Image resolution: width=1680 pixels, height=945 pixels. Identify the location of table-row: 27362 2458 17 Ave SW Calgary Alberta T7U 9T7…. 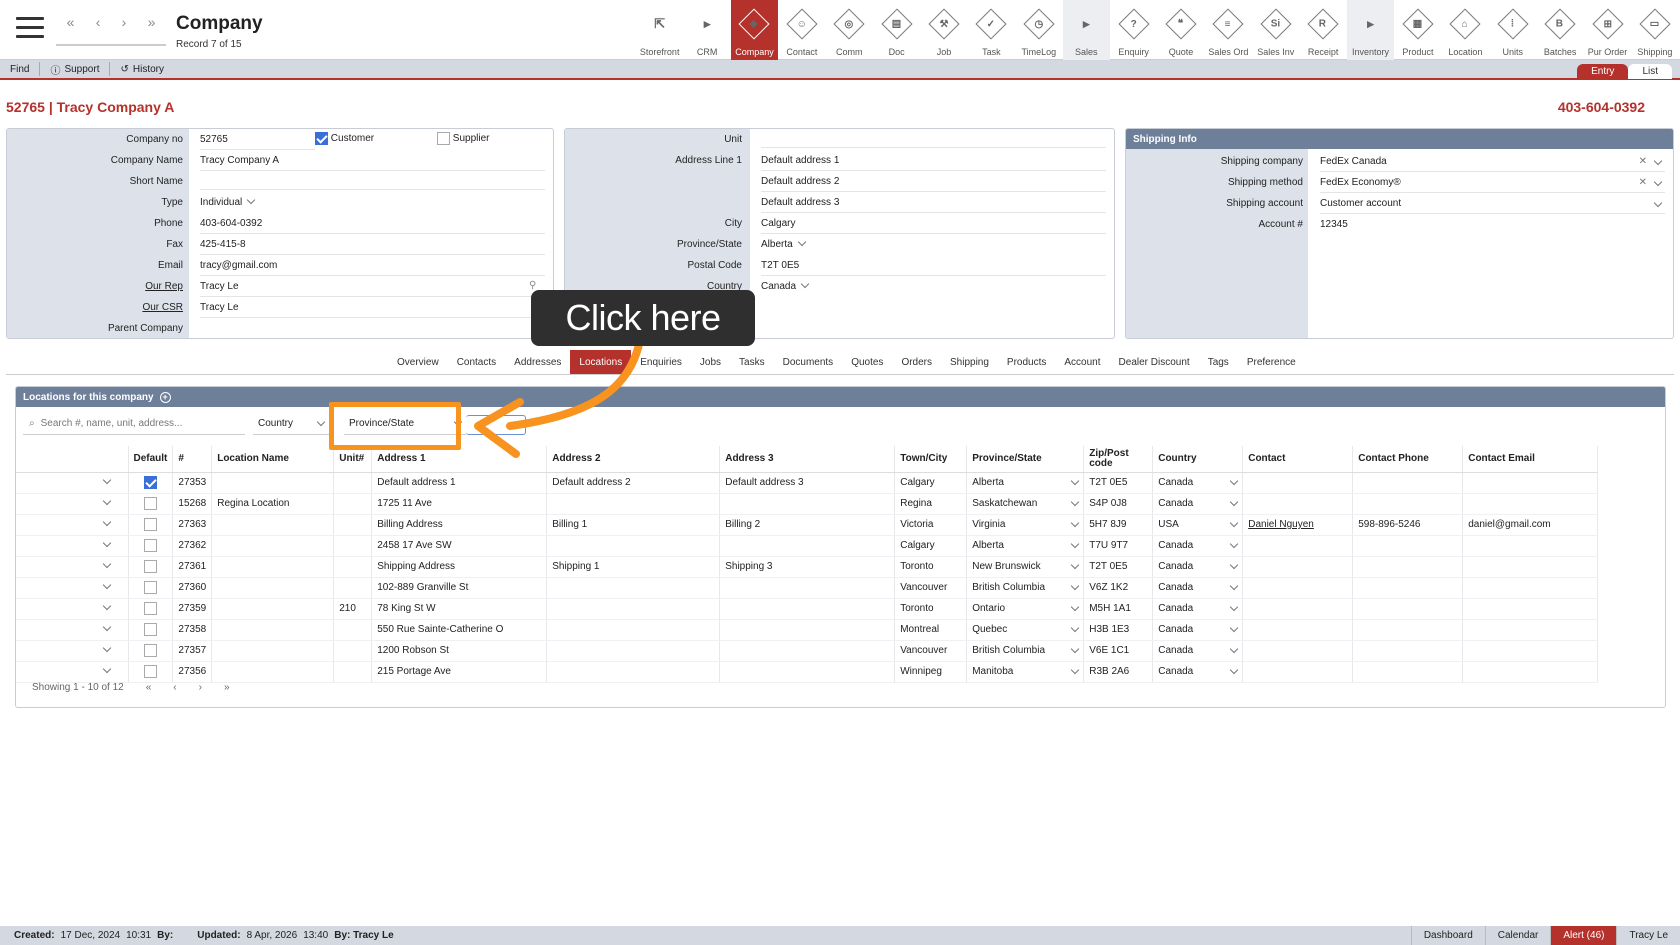
(807, 546).